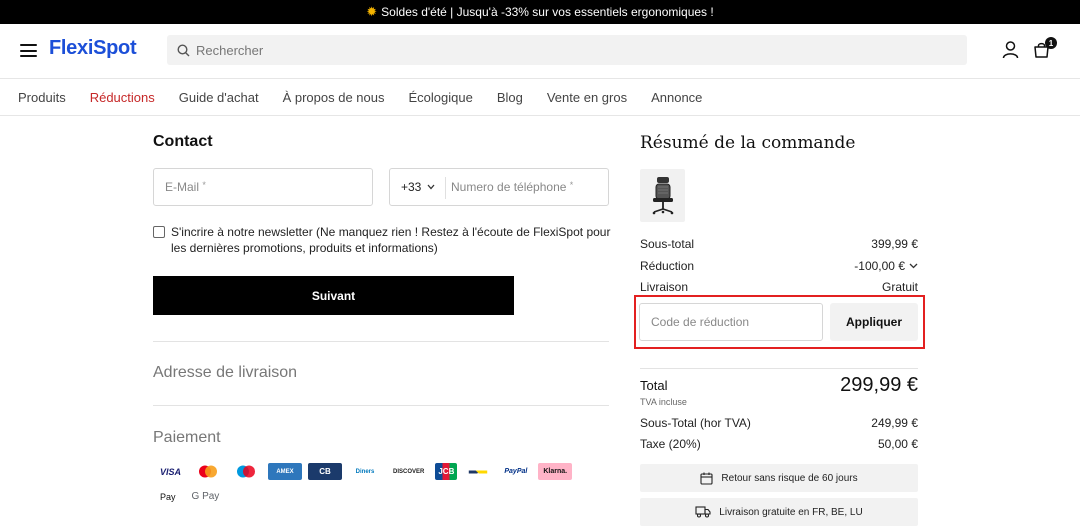 The width and height of the screenshot is (1080, 531). I want to click on nav-item-produits: Produits, so click(42, 97).